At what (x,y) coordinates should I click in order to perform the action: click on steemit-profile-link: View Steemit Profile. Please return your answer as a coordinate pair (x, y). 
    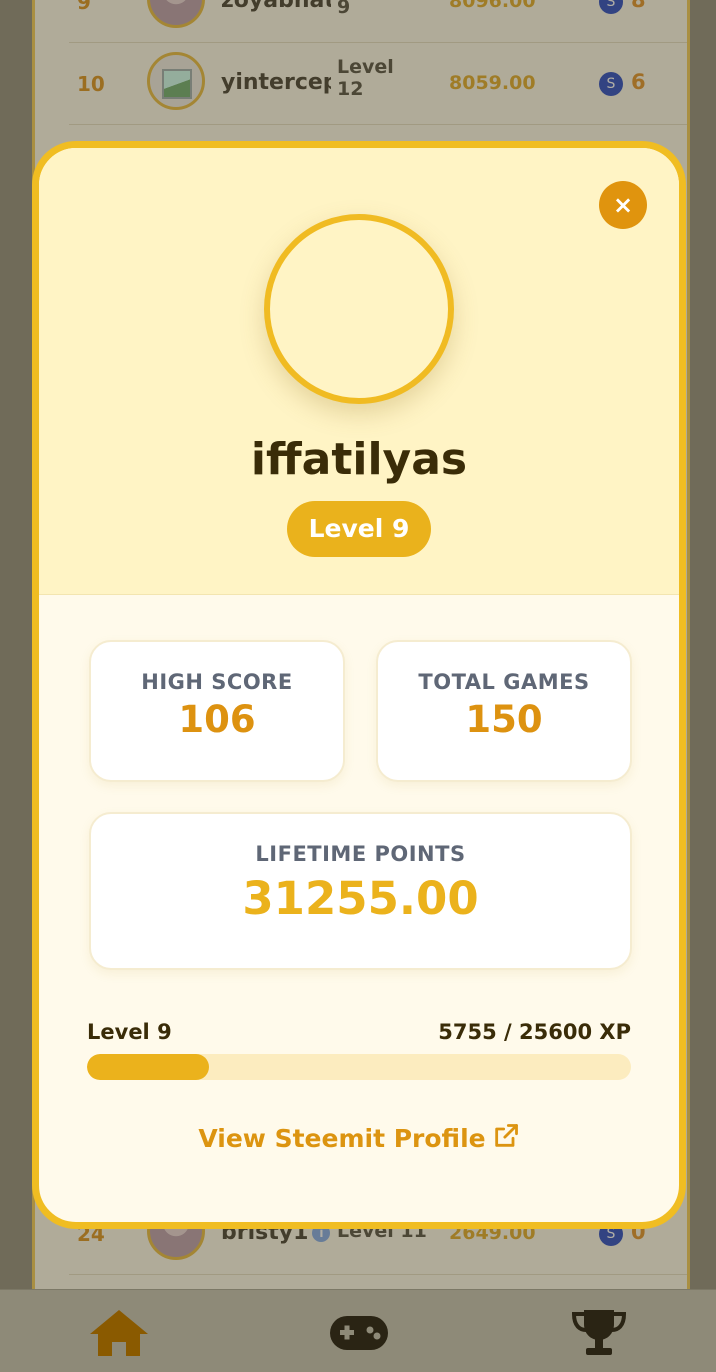
    Looking at the image, I should click on (359, 1137).